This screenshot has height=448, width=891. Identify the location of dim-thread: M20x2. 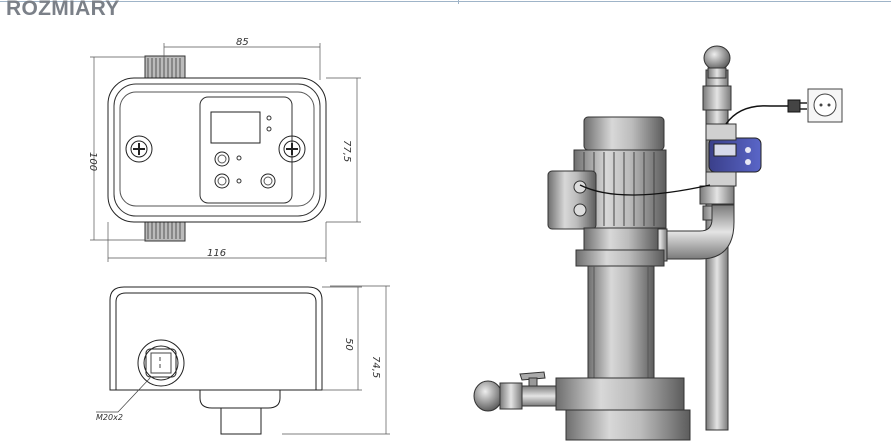
(109, 417).